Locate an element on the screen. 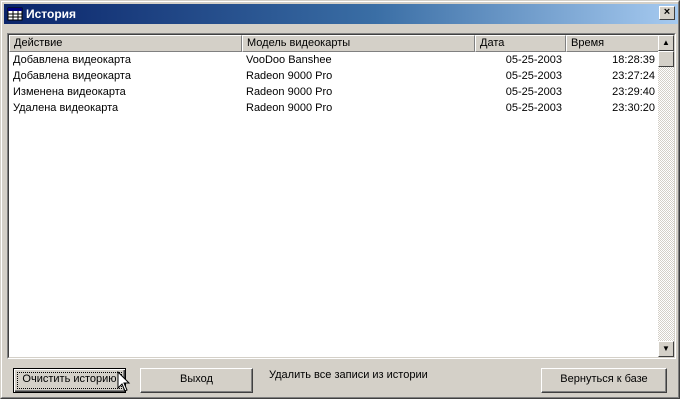 The width and height of the screenshot is (680, 399). cell-time: 23:27:24 is located at coordinates (633, 76).